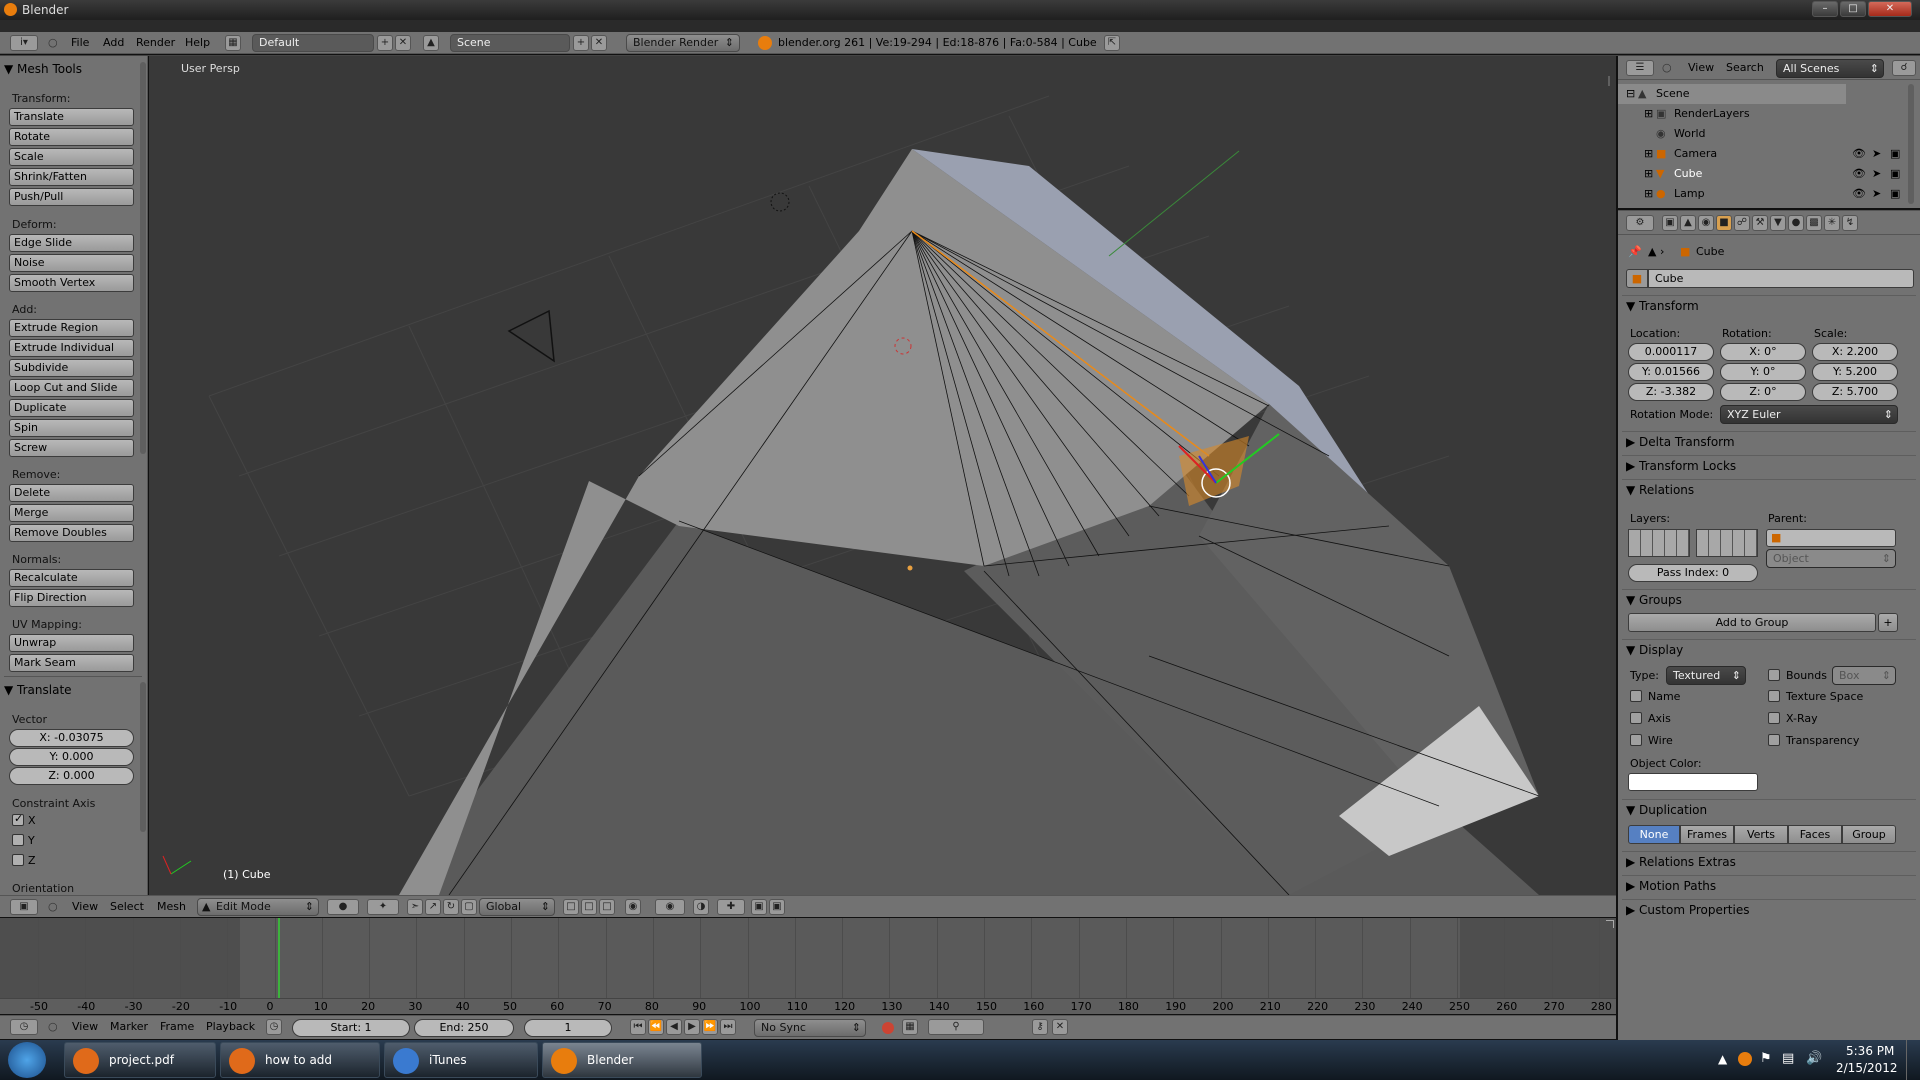 The image size is (1920, 1080). What do you see at coordinates (1654, 834) in the screenshot?
I see `duplication-none-button: None` at bounding box center [1654, 834].